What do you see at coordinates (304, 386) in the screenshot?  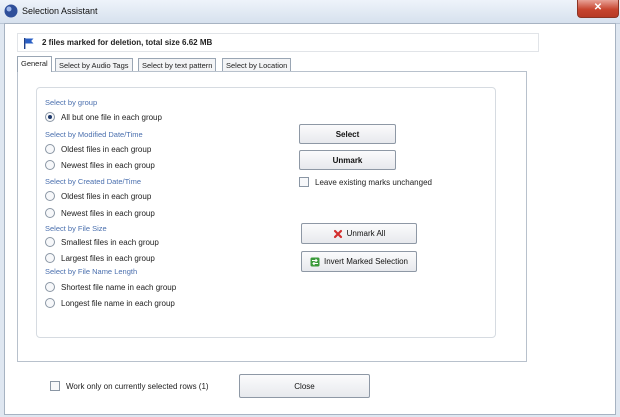 I see `close-button: Close` at bounding box center [304, 386].